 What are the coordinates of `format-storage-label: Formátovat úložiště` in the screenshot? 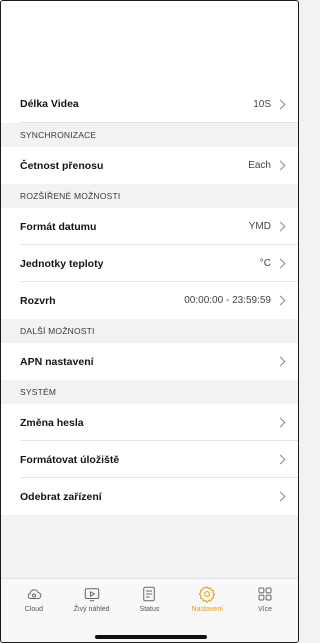 It's located at (70, 459).